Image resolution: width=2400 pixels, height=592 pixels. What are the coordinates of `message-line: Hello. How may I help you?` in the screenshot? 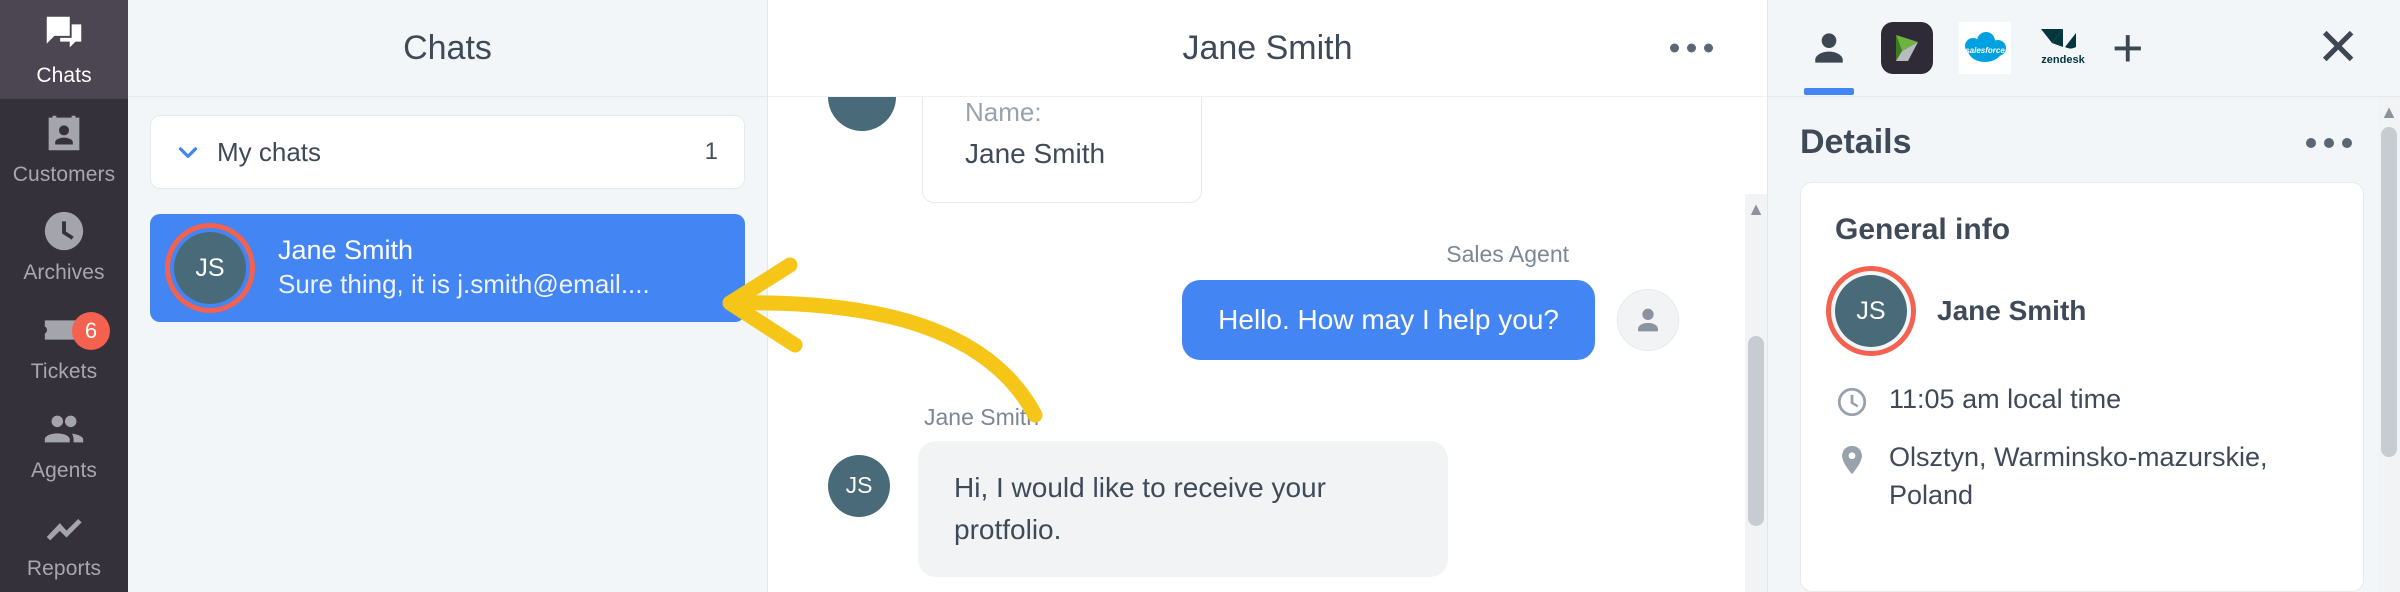 It's located at (1430, 319).